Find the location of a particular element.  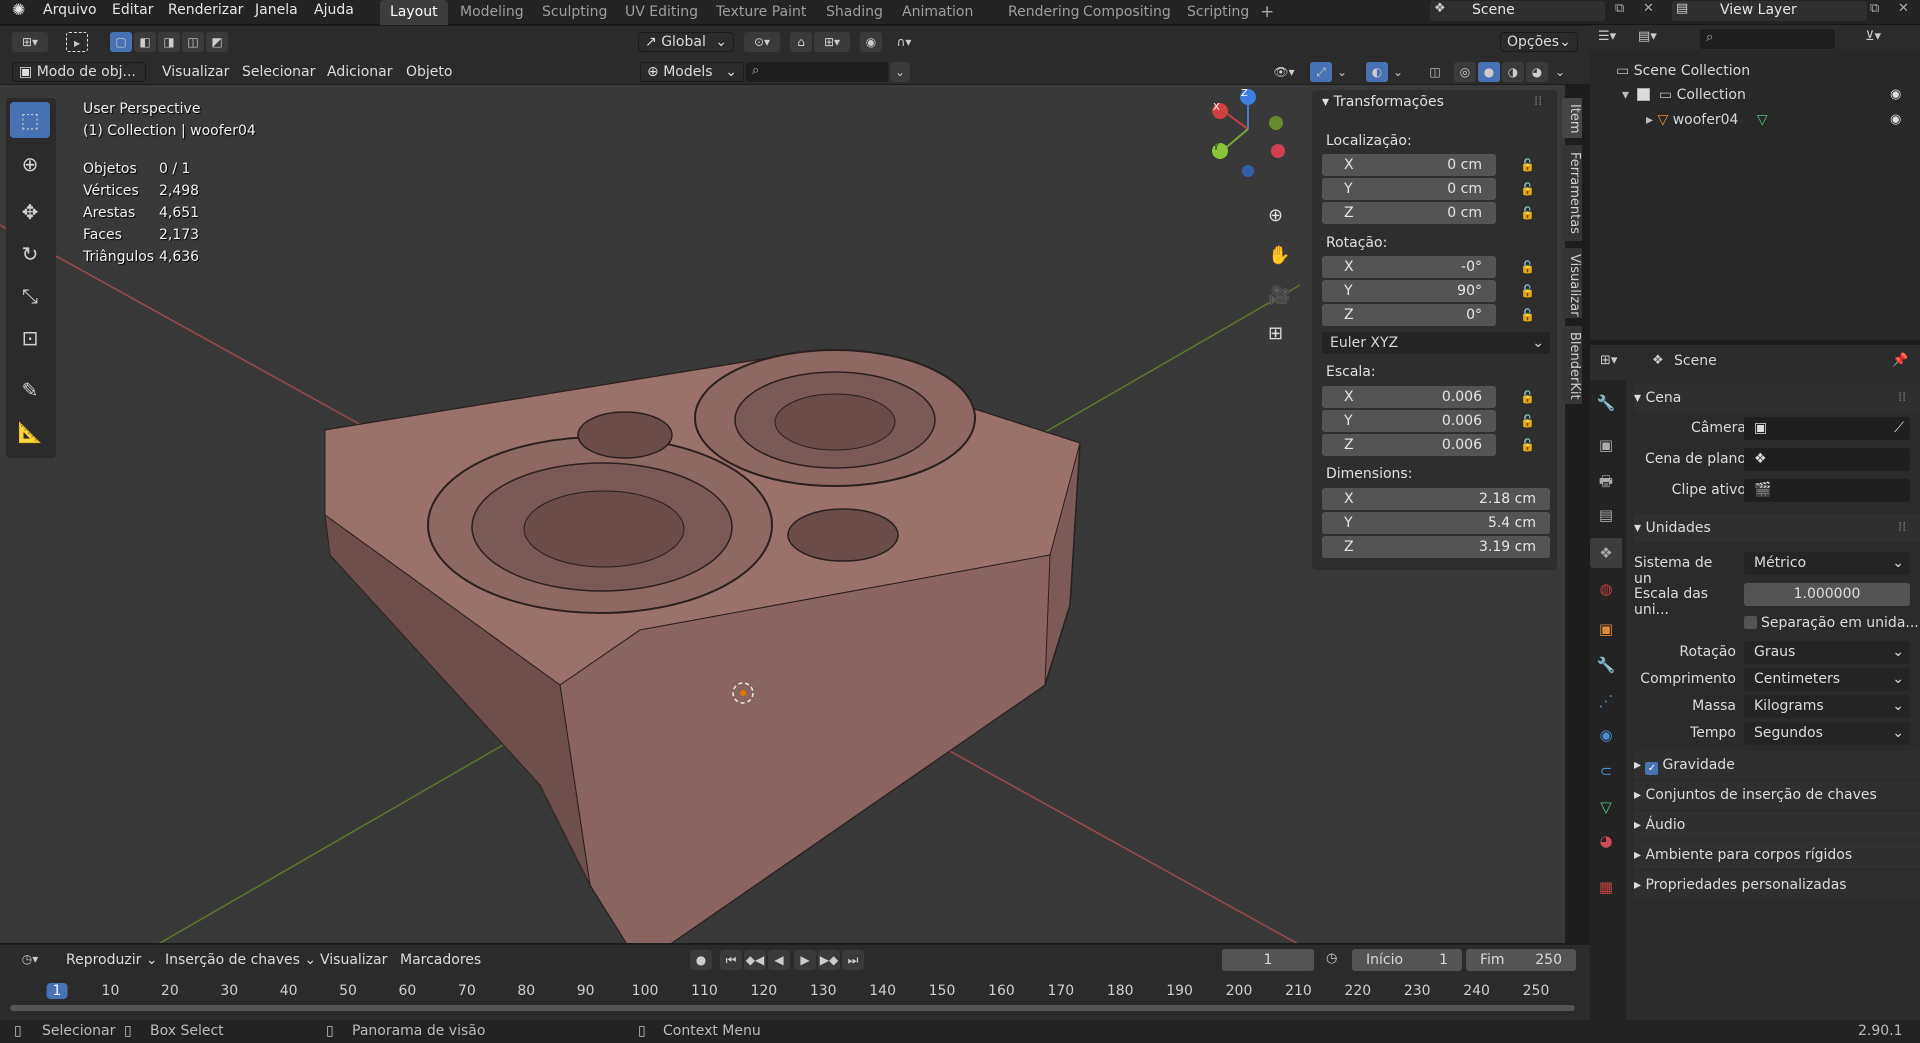

prev-keyframe-icon: ◆◀ is located at coordinates (755, 960).